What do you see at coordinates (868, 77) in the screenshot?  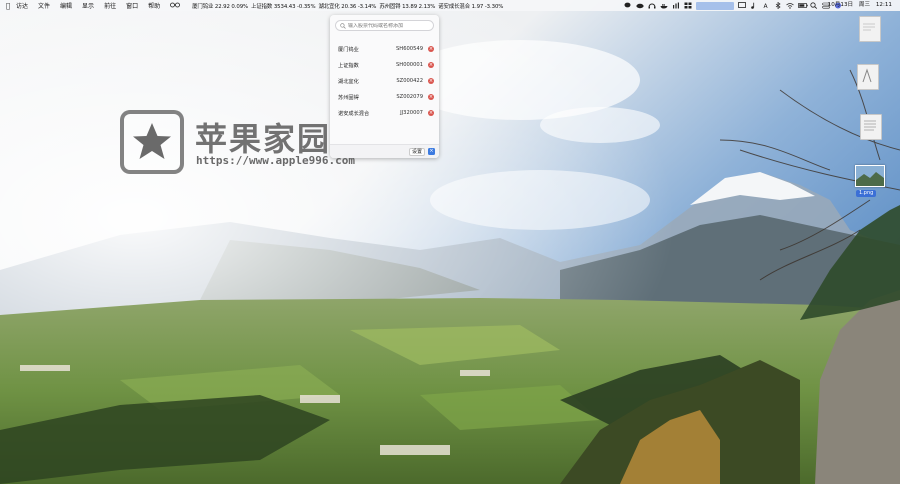 I see `desktop-document-icon` at bounding box center [868, 77].